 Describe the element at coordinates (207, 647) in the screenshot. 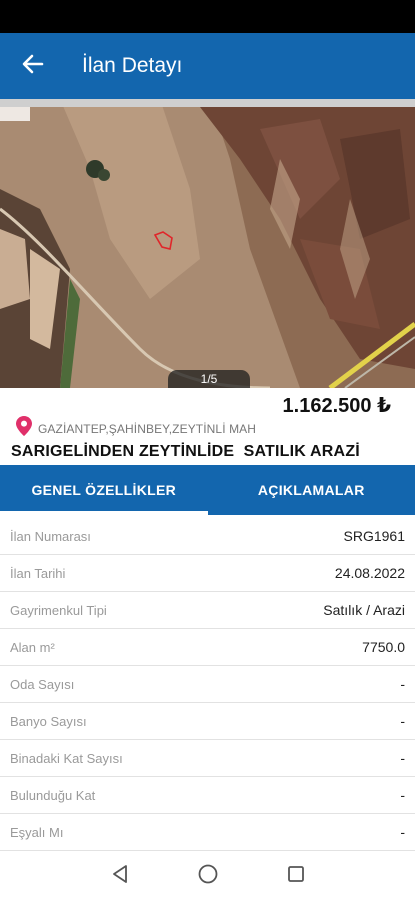

I see `property-row-area: Alan m² 7750.0` at that location.